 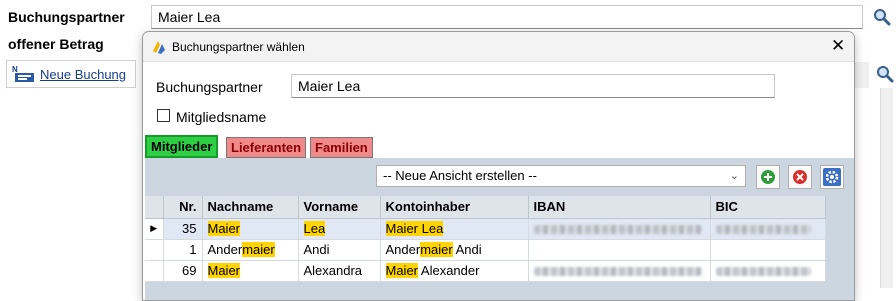 I want to click on column-iban: IBAN, so click(x=619, y=207).